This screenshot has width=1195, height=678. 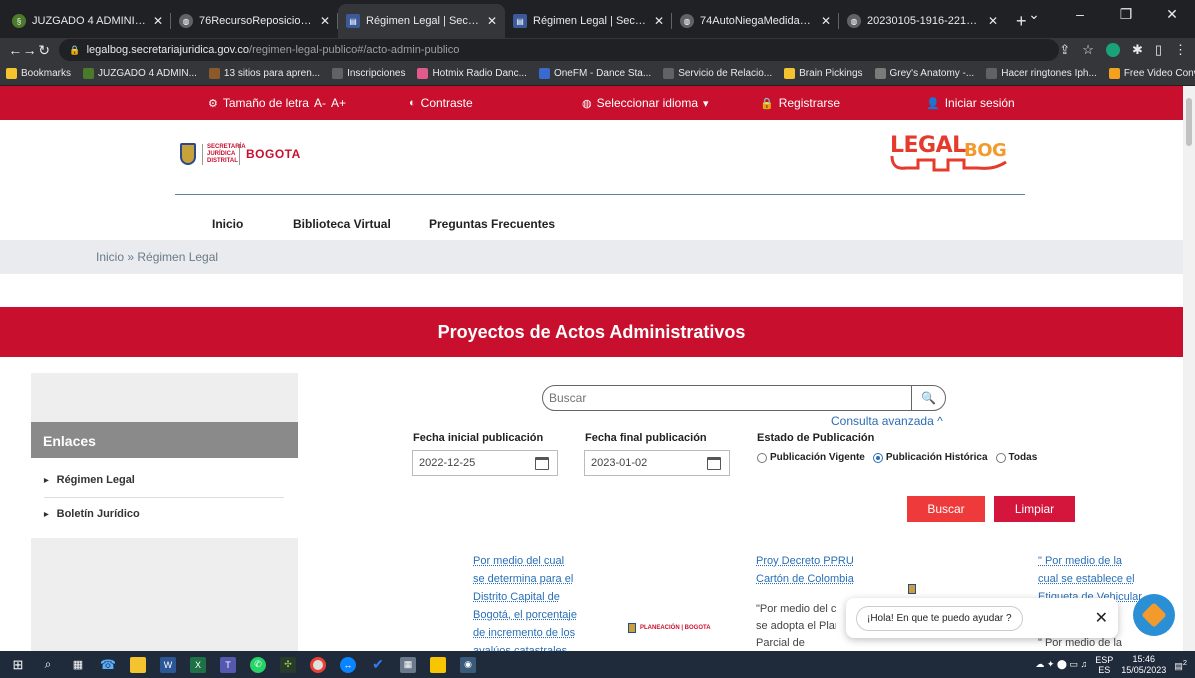 What do you see at coordinates (108, 665) in the screenshot?
I see `phone-icon: ☎` at bounding box center [108, 665].